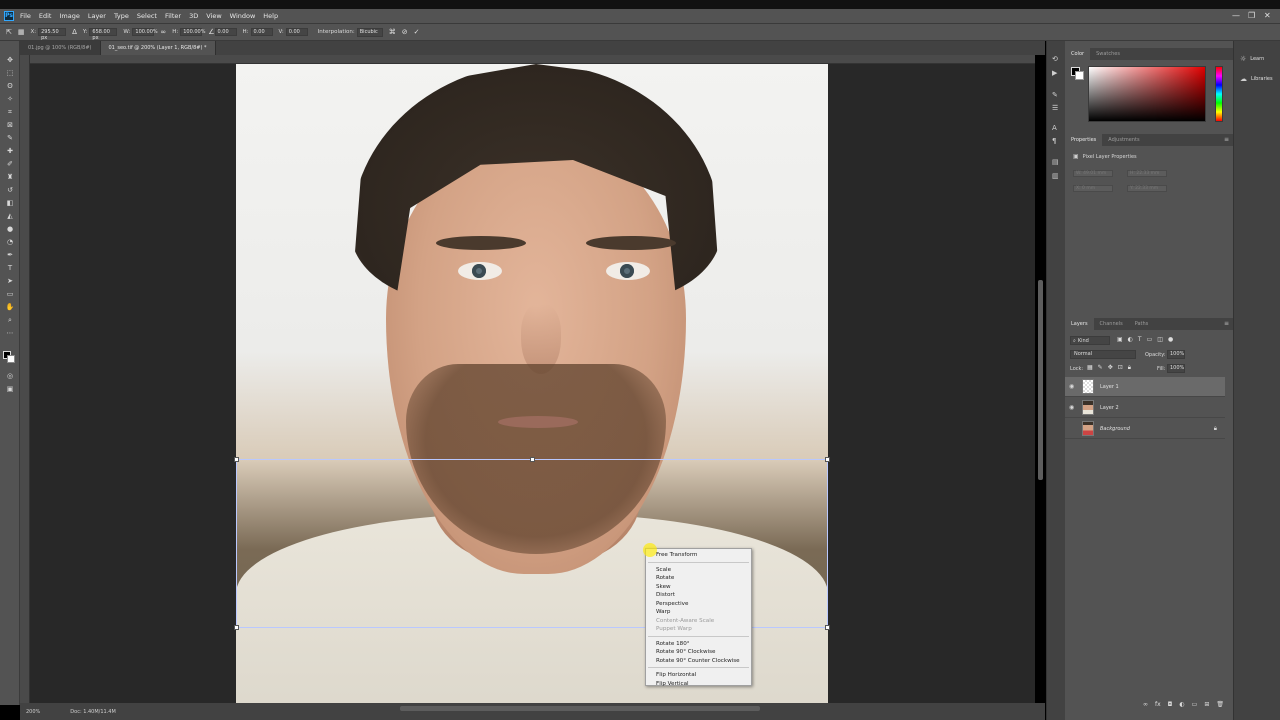 The height and width of the screenshot is (720, 1280). Describe the element at coordinates (1252, 59) in the screenshot. I see `learn-button: ☼ Learn` at that location.